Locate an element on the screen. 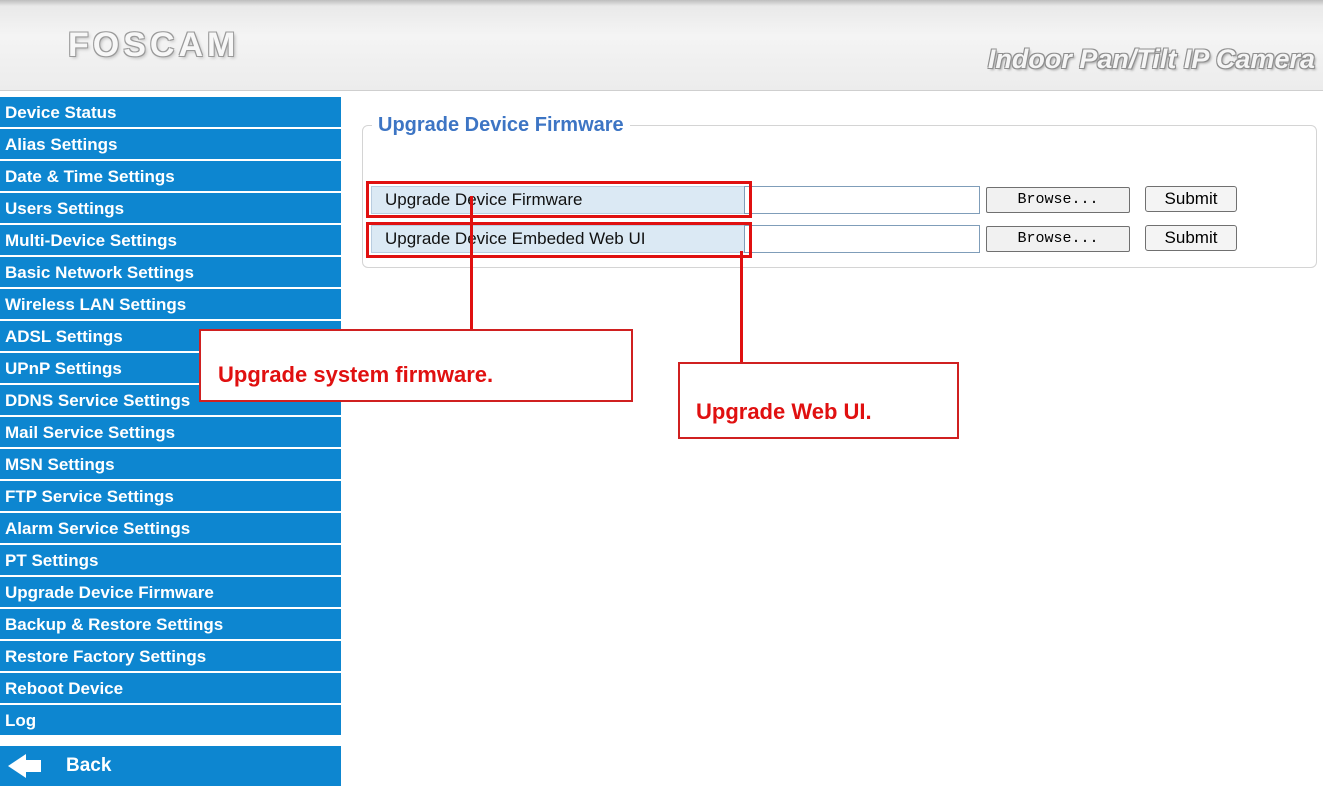 Image resolution: width=1323 pixels, height=787 pixels. webui-highlight-box is located at coordinates (559, 240).